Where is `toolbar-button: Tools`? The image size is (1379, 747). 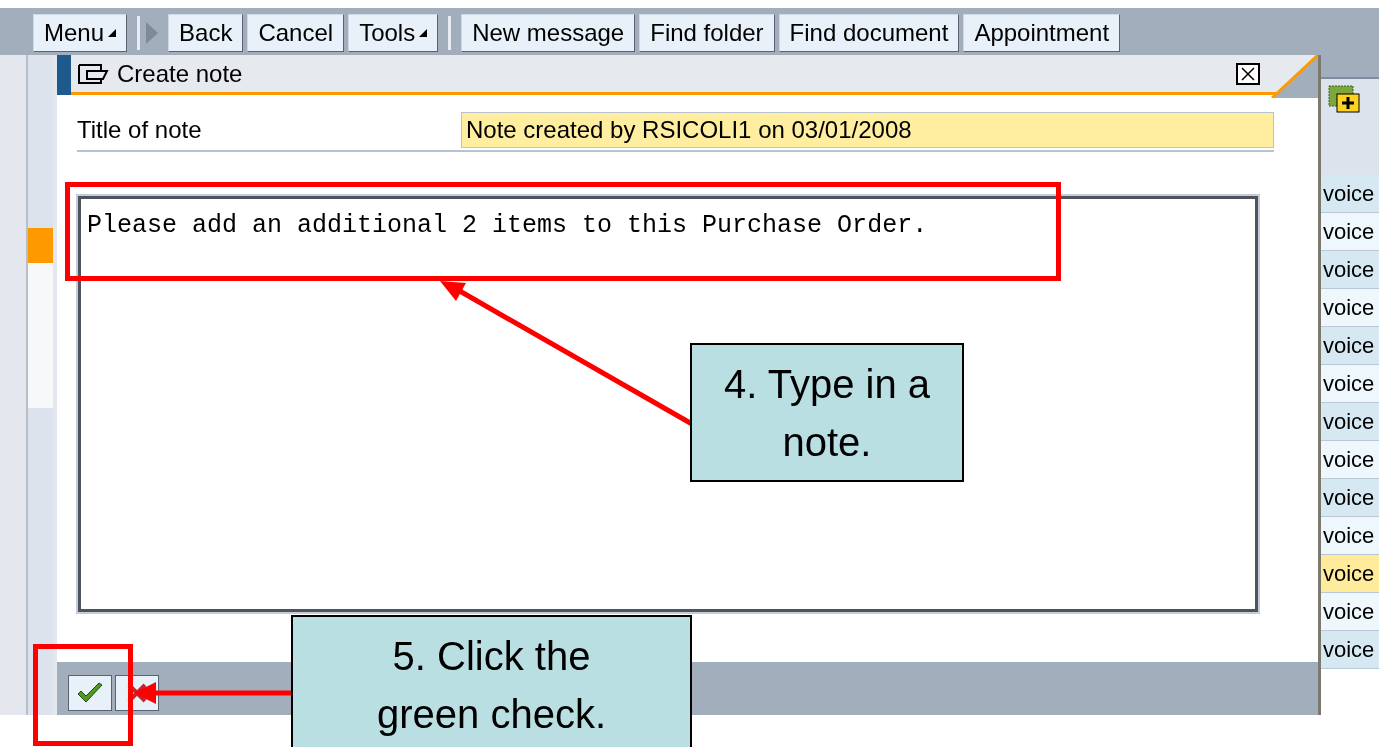 toolbar-button: Tools is located at coordinates (393, 33).